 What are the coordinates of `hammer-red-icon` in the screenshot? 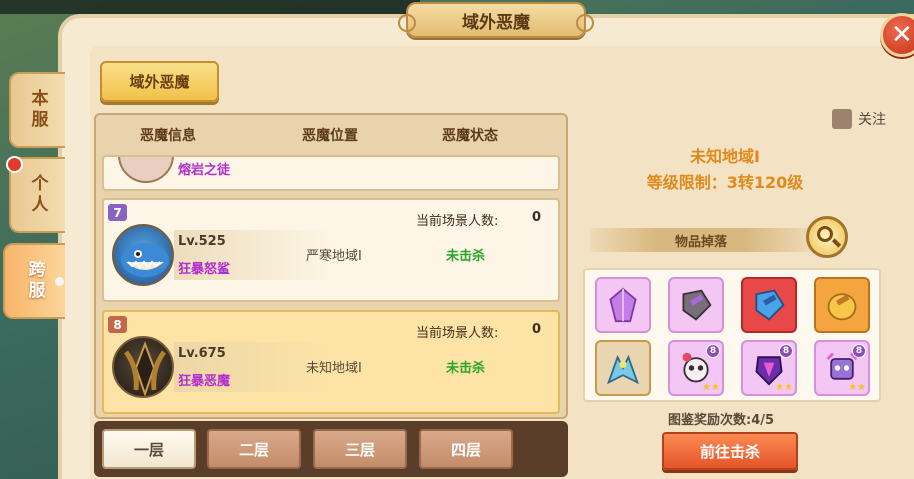 It's located at (770, 305).